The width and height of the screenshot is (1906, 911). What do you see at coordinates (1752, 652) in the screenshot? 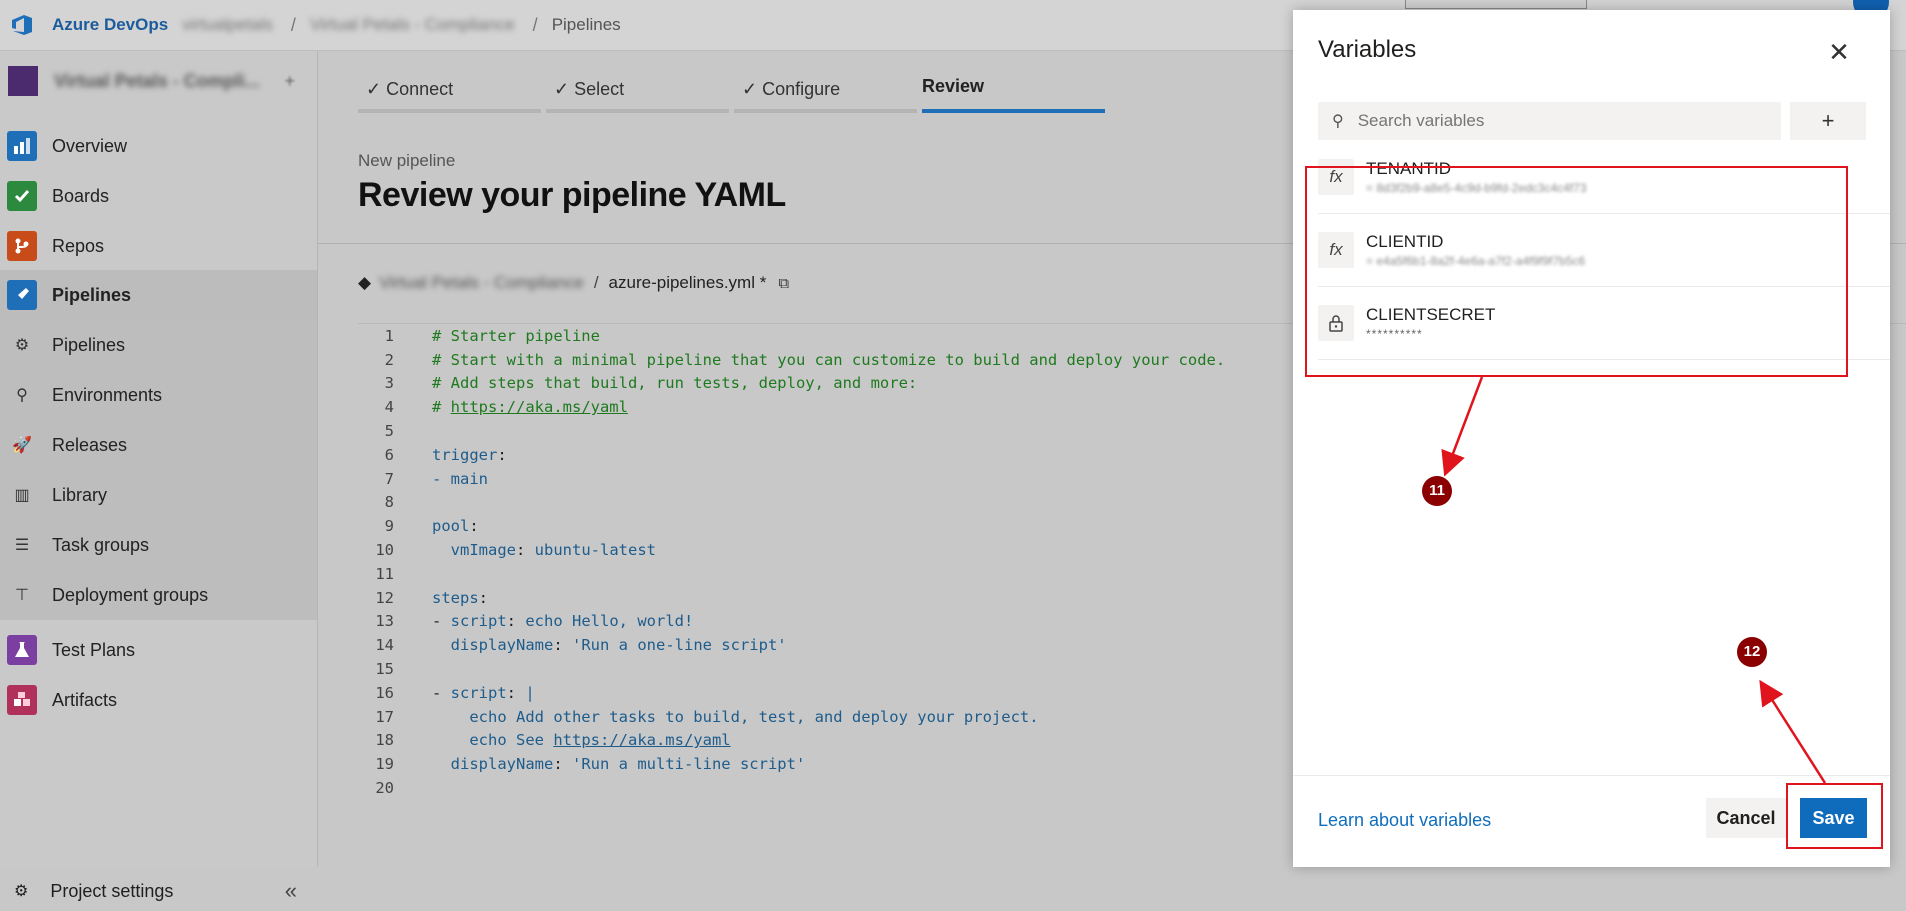
I see `callout-12: 12` at bounding box center [1752, 652].